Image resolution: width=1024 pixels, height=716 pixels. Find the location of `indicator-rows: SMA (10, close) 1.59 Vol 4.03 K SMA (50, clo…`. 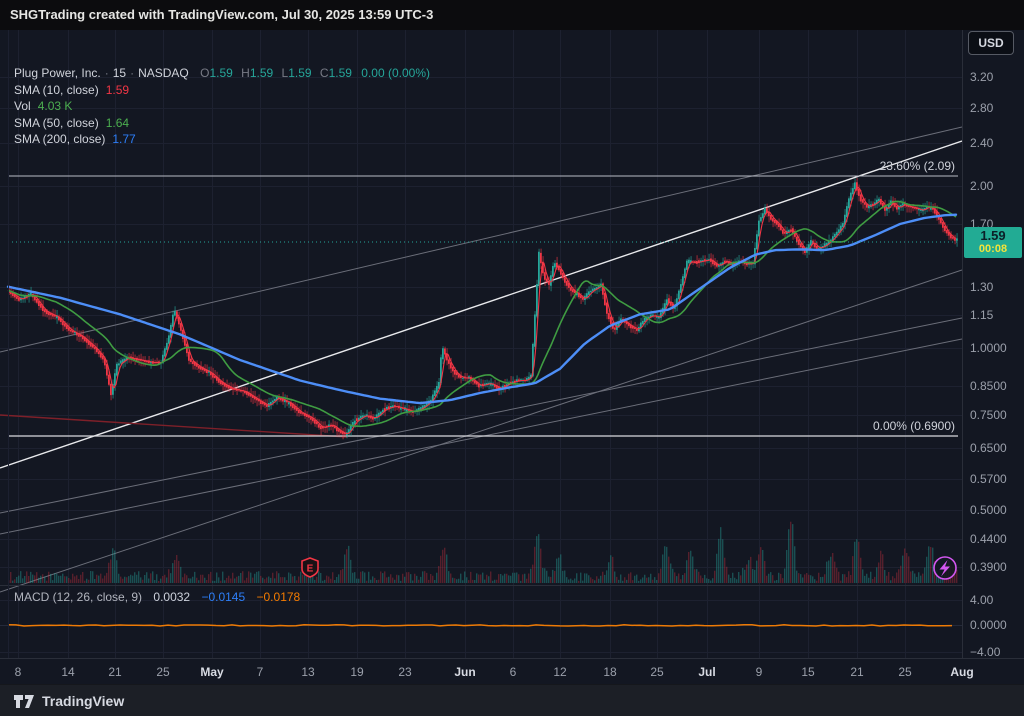

indicator-rows: SMA (10, close) 1.59 Vol 4.03 K SMA (50, clo… is located at coordinates (222, 115).